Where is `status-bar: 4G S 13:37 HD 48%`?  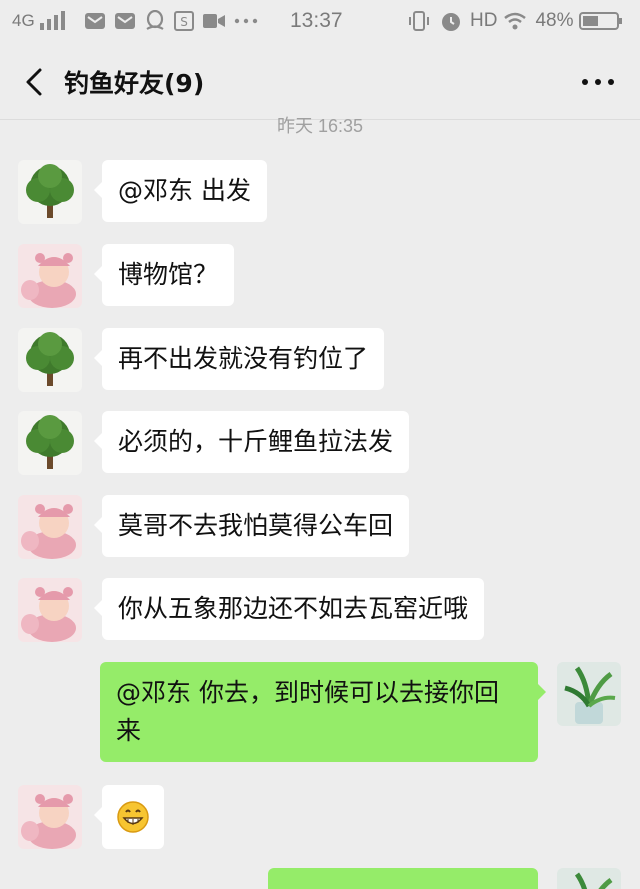
status-bar: 4G S 13:37 HD 48% is located at coordinates (320, 22).